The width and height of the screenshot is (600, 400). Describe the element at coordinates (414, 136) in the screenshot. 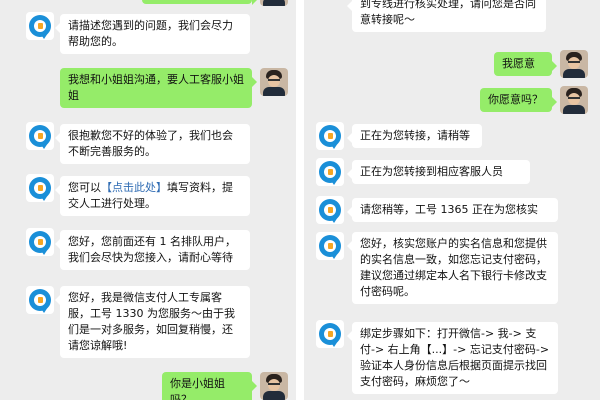

I see `message-bubble-bot: 正在为您转接，请稍等` at that location.